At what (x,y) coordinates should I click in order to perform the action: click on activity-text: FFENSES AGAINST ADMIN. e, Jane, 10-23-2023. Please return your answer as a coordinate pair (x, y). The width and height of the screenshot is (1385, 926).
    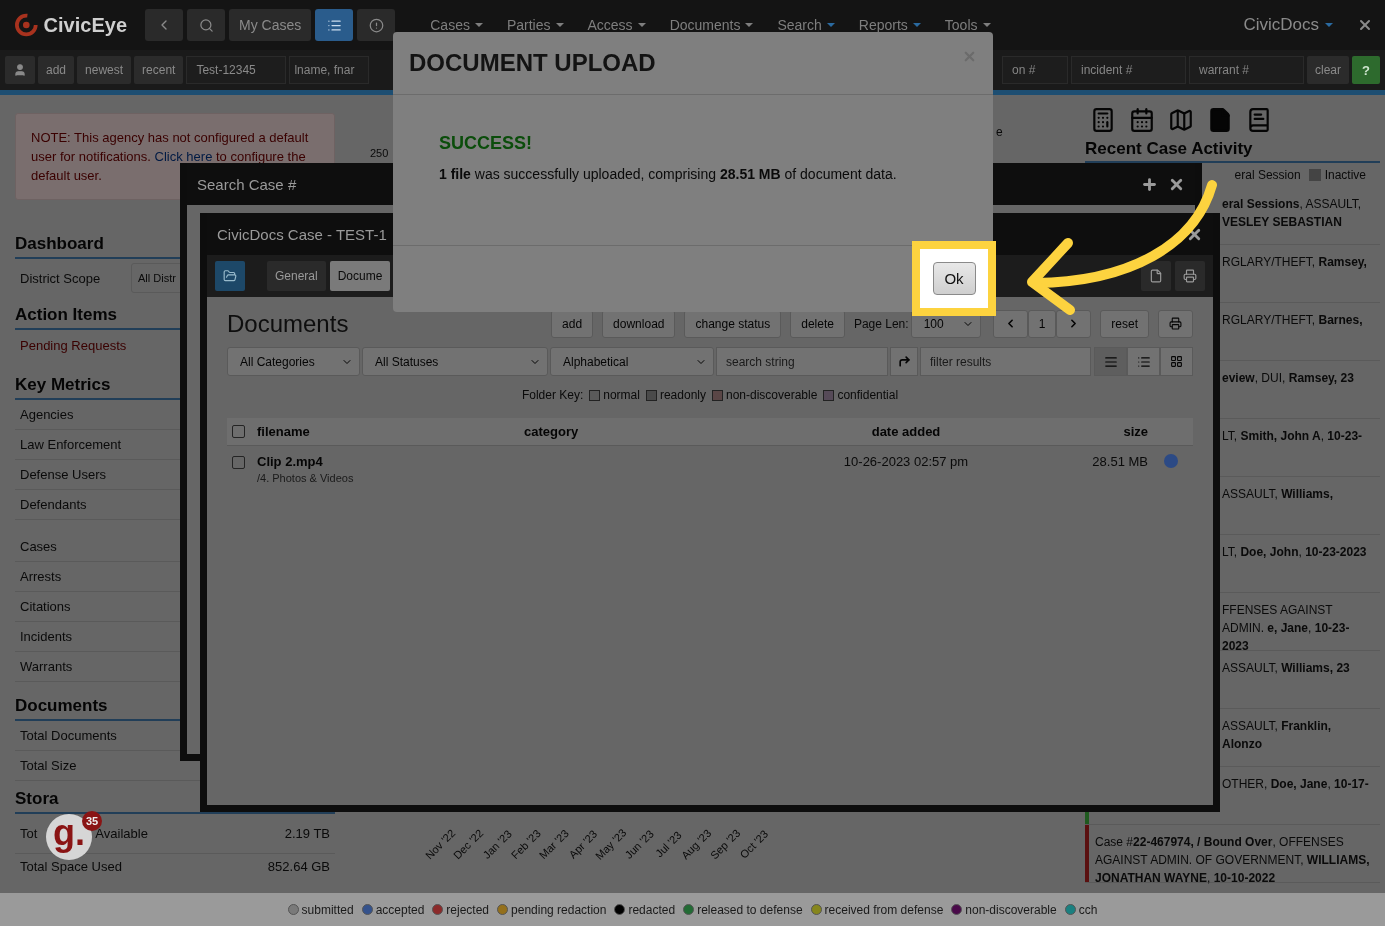
    Looking at the image, I should click on (1296, 628).